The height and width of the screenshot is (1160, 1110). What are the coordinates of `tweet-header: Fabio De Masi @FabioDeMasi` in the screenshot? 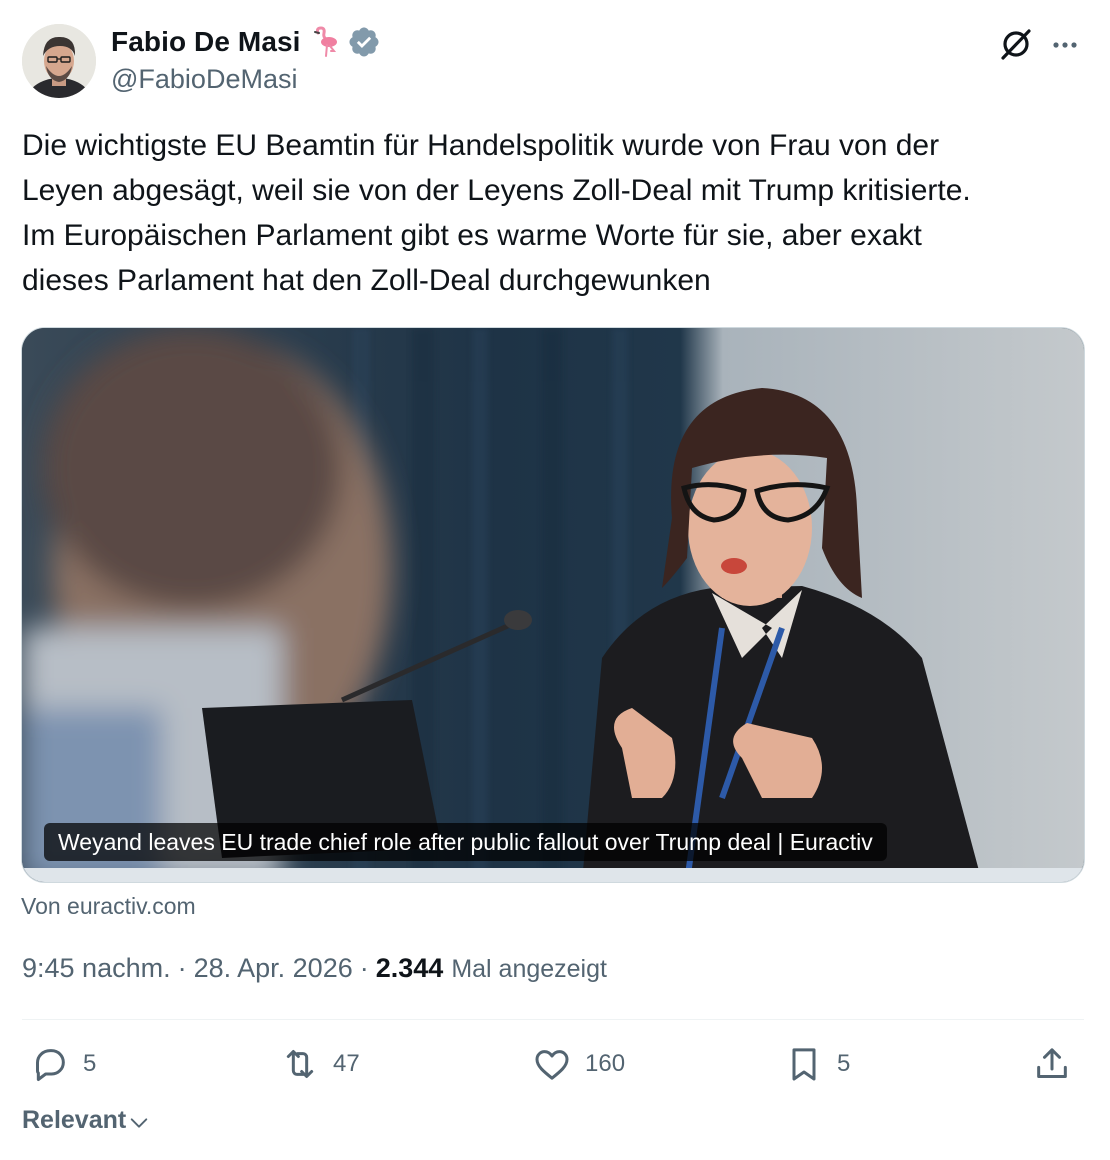 It's located at (553, 60).